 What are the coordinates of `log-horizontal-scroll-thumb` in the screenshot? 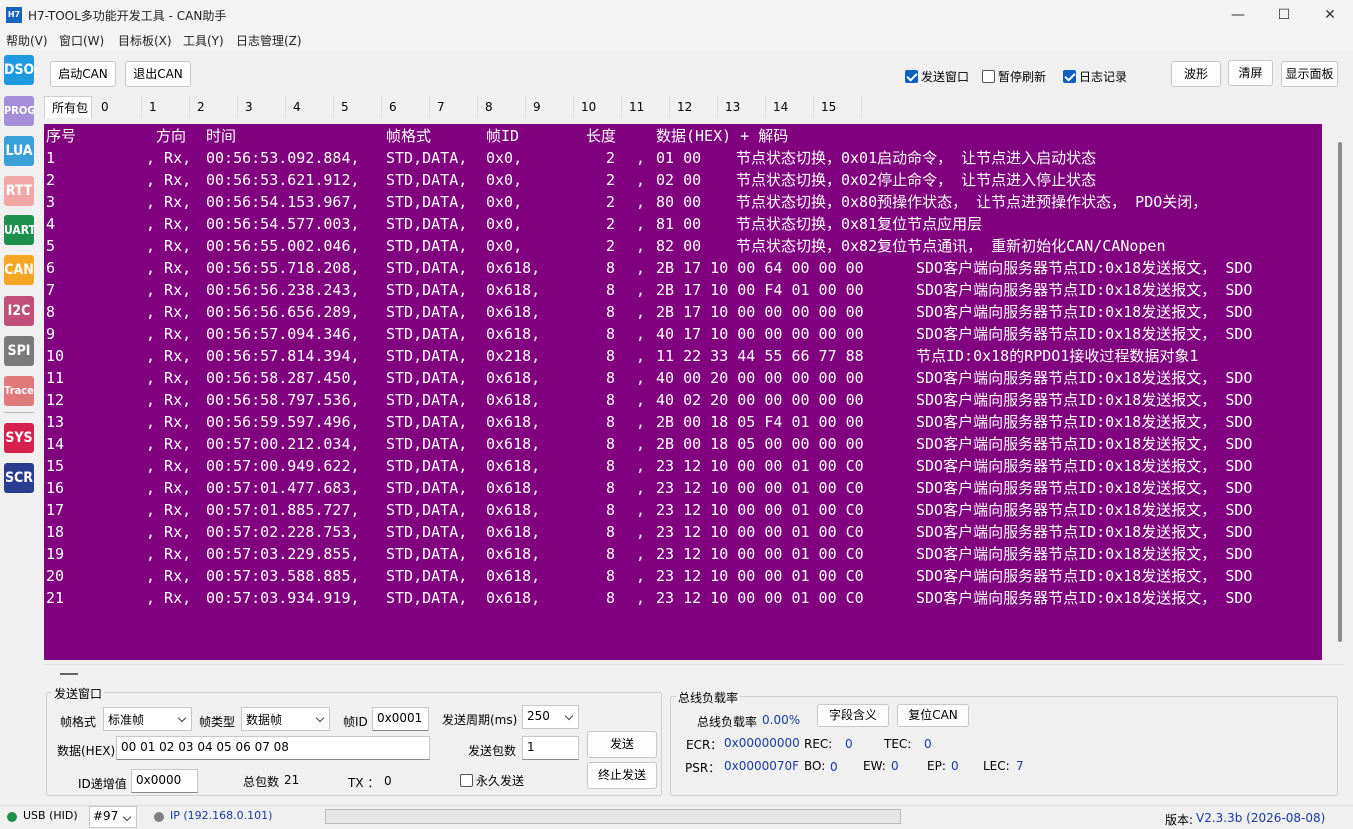 It's located at (69, 674).